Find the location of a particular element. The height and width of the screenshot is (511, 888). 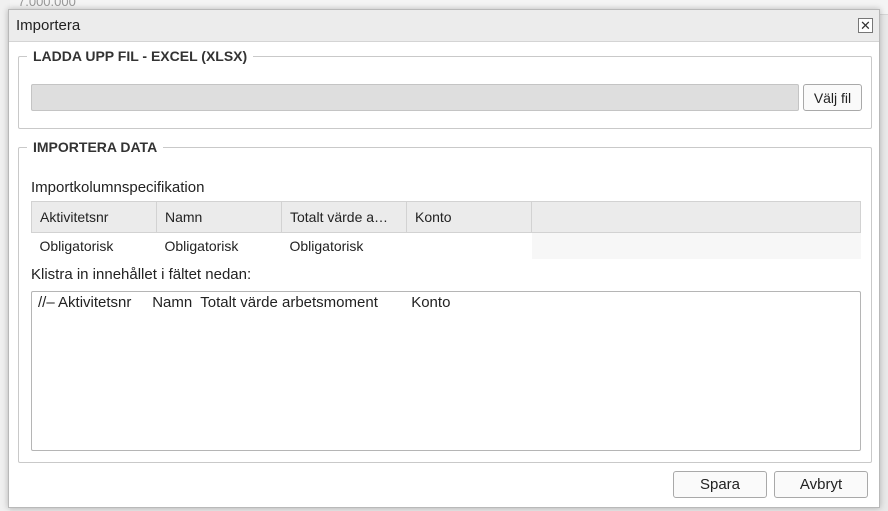

column-header-row: Aktivitetsnr Namn Totalt värde a… Konto is located at coordinates (446, 217).